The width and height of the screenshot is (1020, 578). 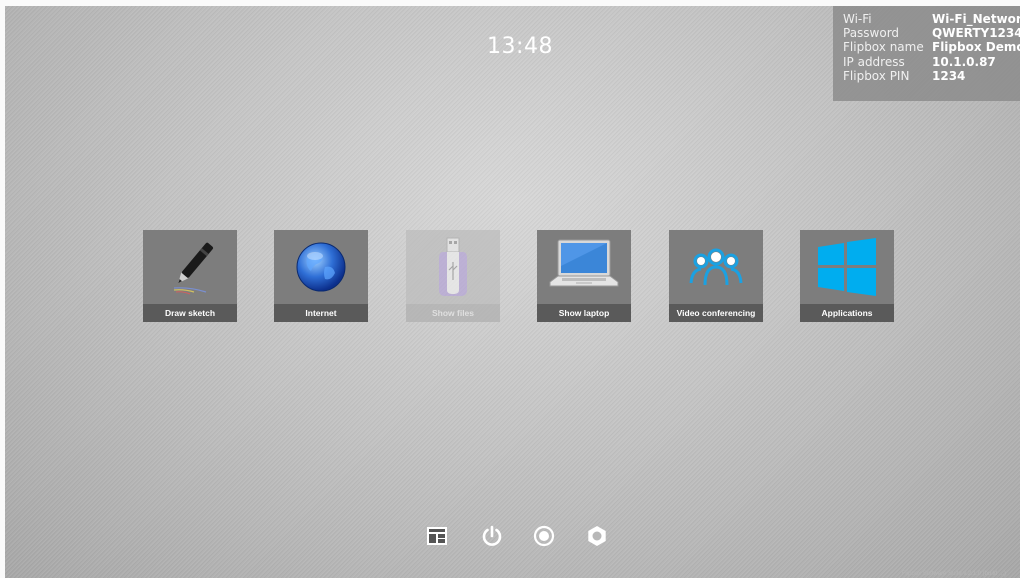 What do you see at coordinates (874, 61) in the screenshot?
I see `info-label: IP address` at bounding box center [874, 61].